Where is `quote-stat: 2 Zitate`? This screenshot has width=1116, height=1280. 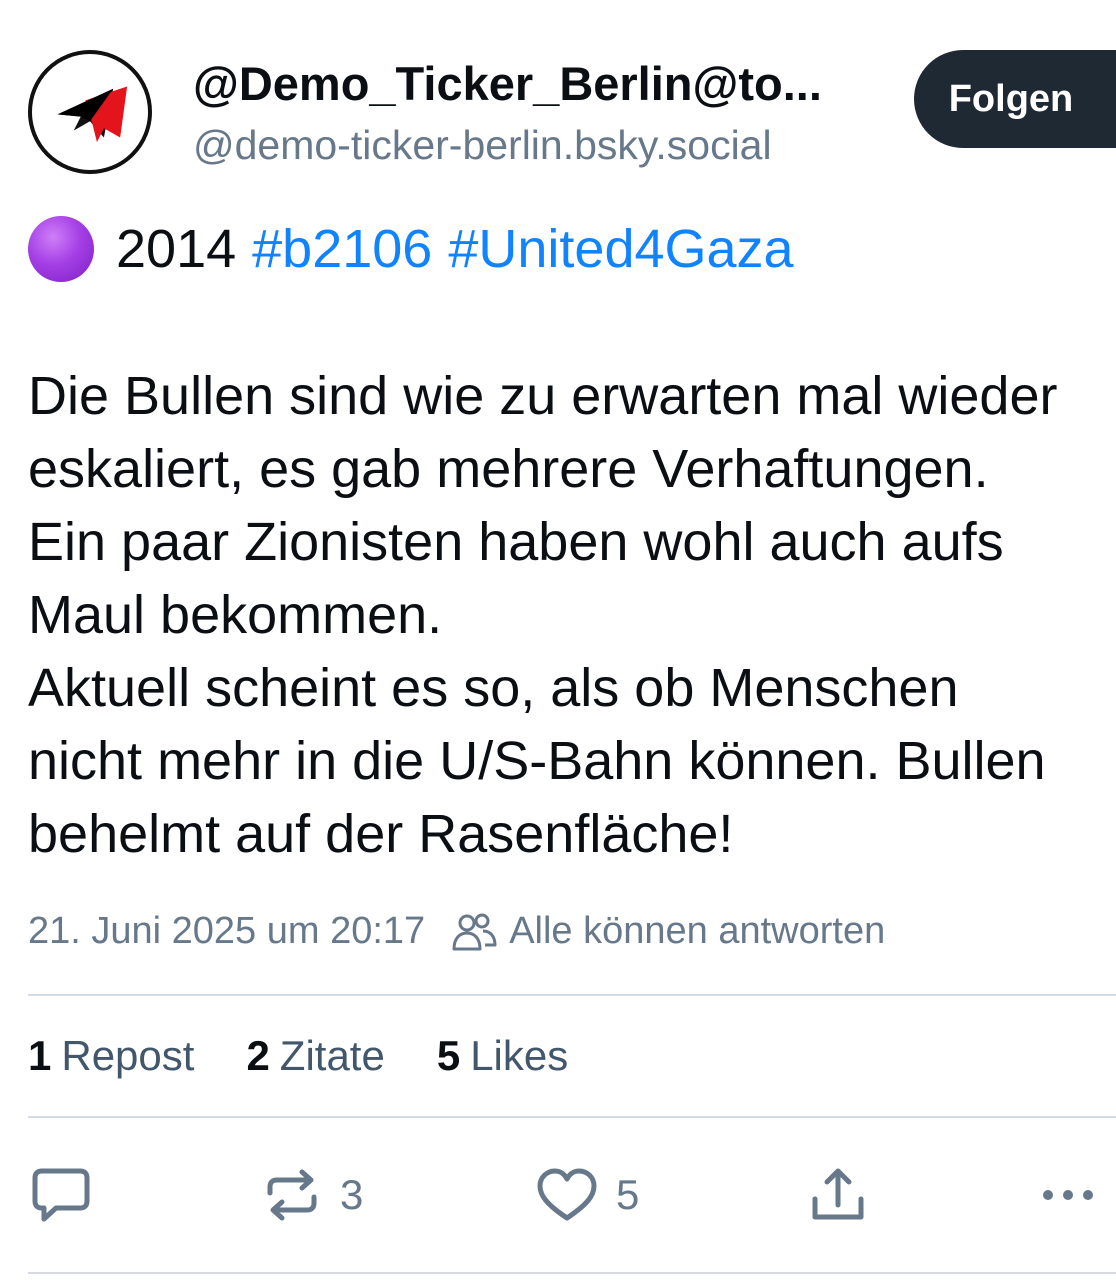 quote-stat: 2 Zitate is located at coordinates (315, 1056).